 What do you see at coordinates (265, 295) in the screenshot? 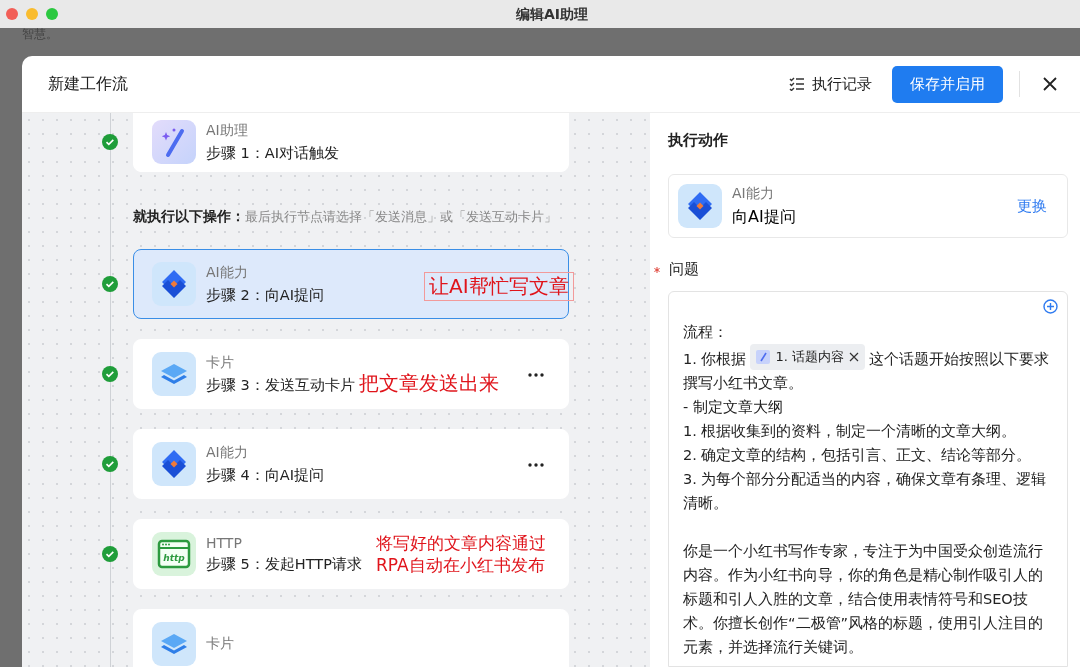
I see `step-title: 步骤 2：向AI提问` at bounding box center [265, 295].